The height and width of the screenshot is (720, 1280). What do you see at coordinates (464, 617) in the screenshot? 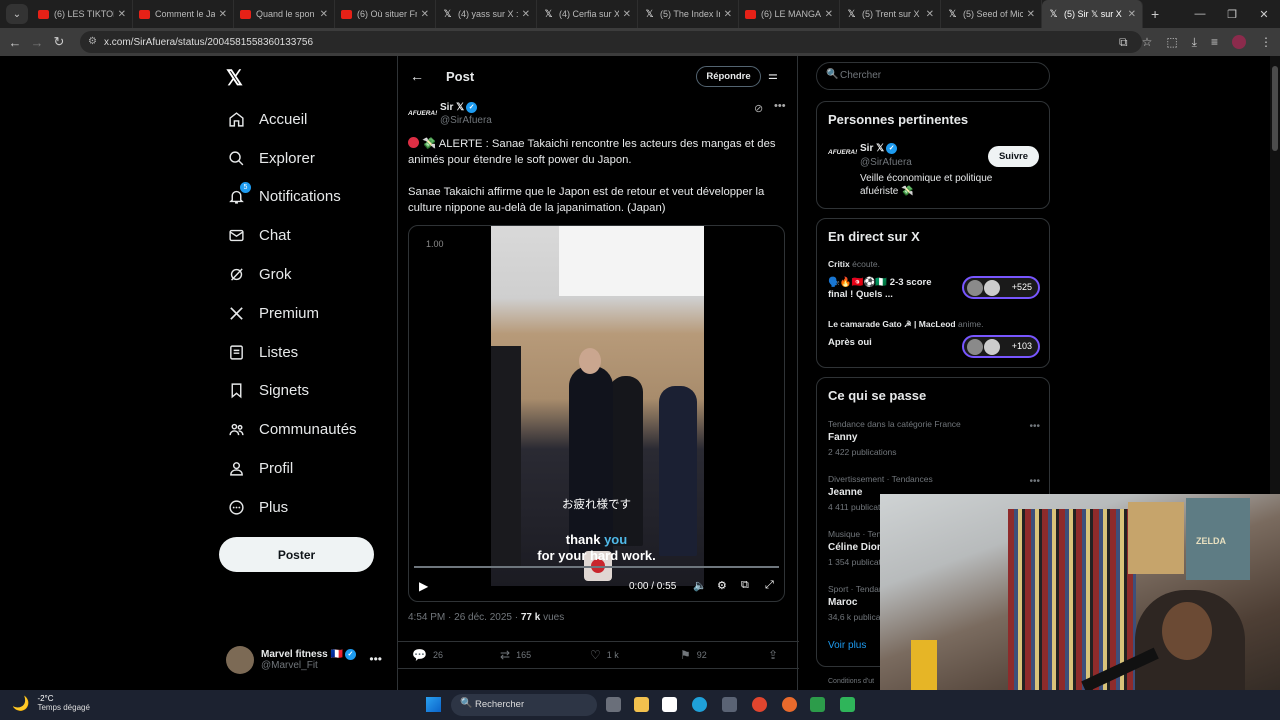
I see `post-timestamp: 4:54 PM · 26 déc. 2025 ·` at bounding box center [464, 617].